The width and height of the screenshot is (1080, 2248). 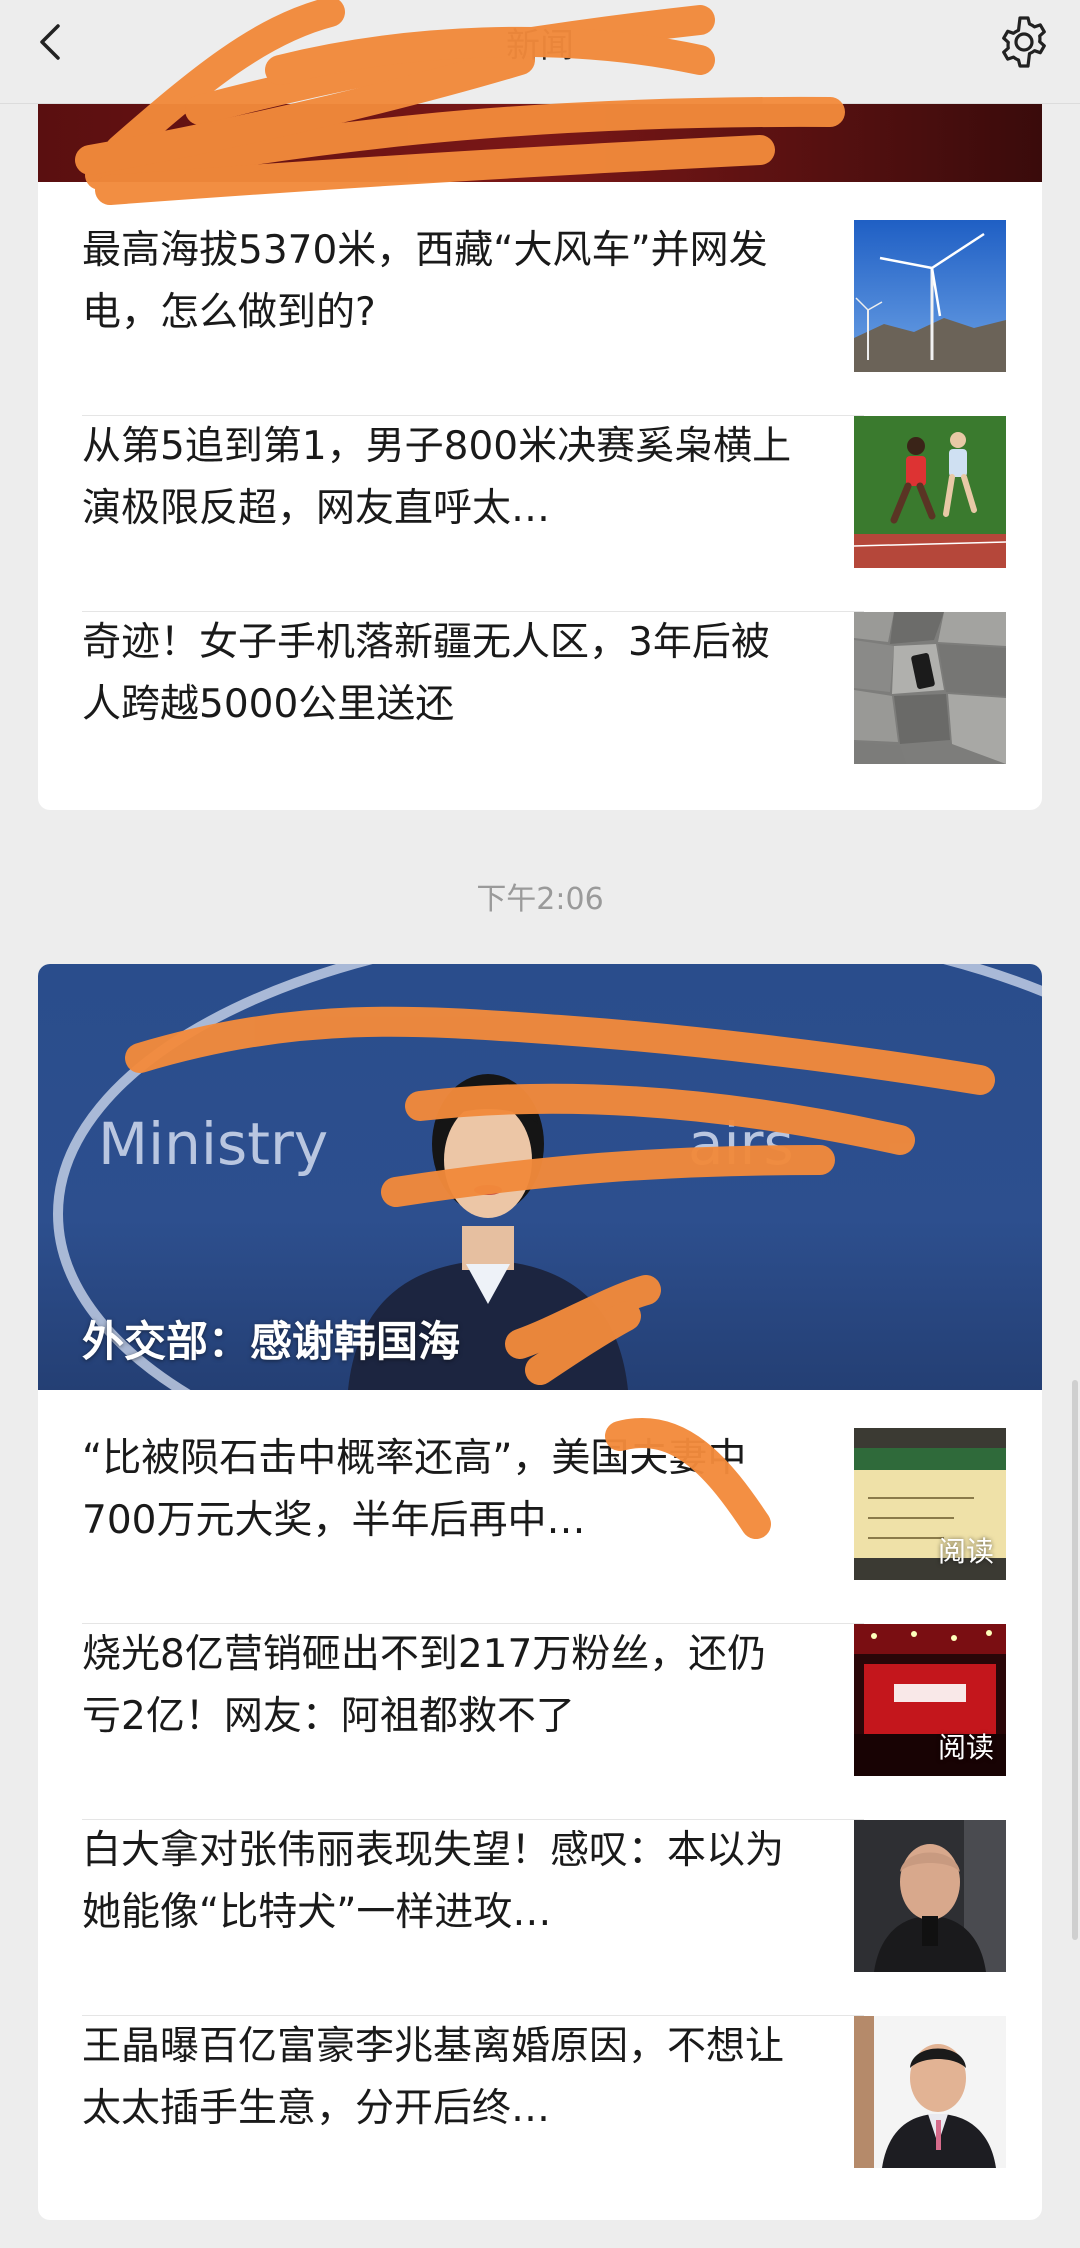 I want to click on scrollbar, so click(x=1075, y=1660).